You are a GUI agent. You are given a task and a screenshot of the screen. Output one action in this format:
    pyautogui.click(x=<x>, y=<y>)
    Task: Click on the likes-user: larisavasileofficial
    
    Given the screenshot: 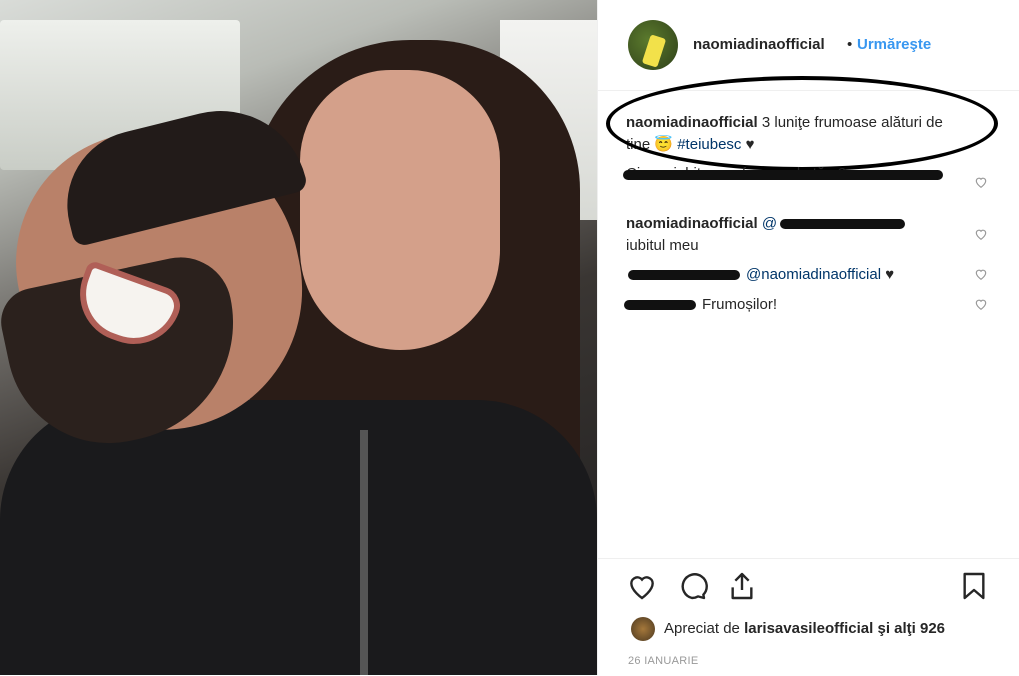 What is the action you would take?
    pyautogui.click(x=808, y=628)
    